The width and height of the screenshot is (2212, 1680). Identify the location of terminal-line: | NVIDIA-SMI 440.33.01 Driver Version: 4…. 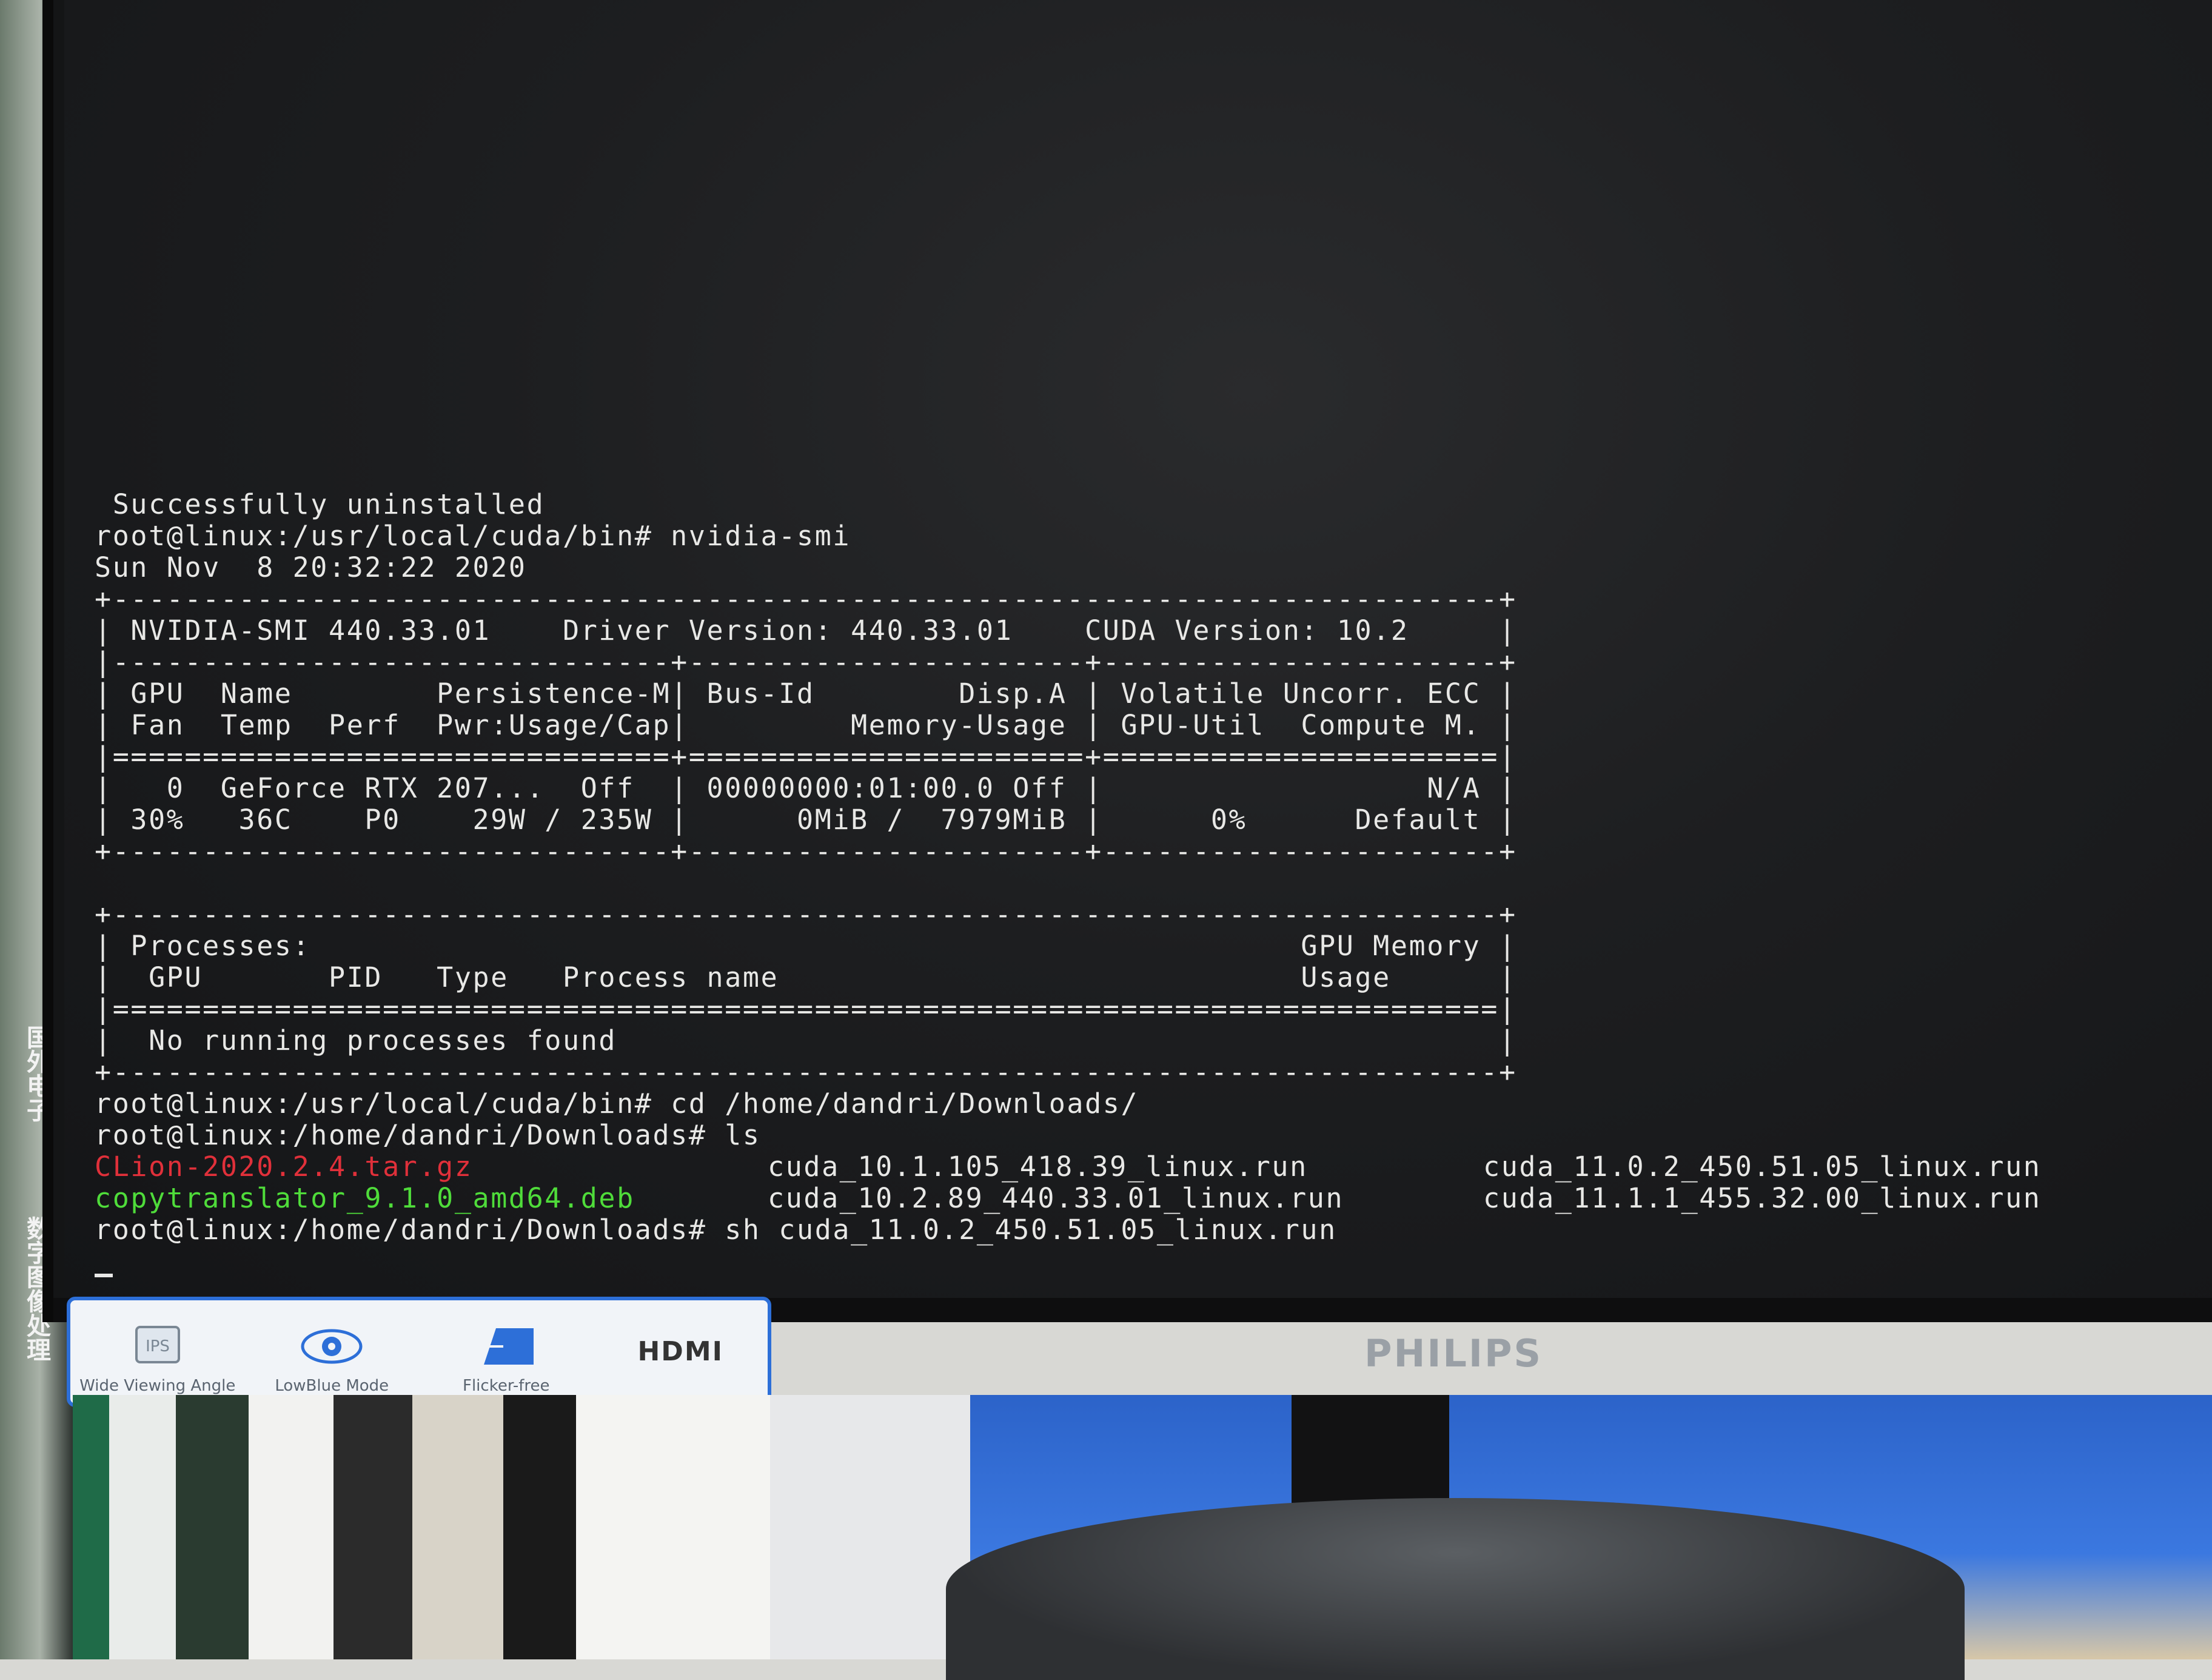
(806, 630).